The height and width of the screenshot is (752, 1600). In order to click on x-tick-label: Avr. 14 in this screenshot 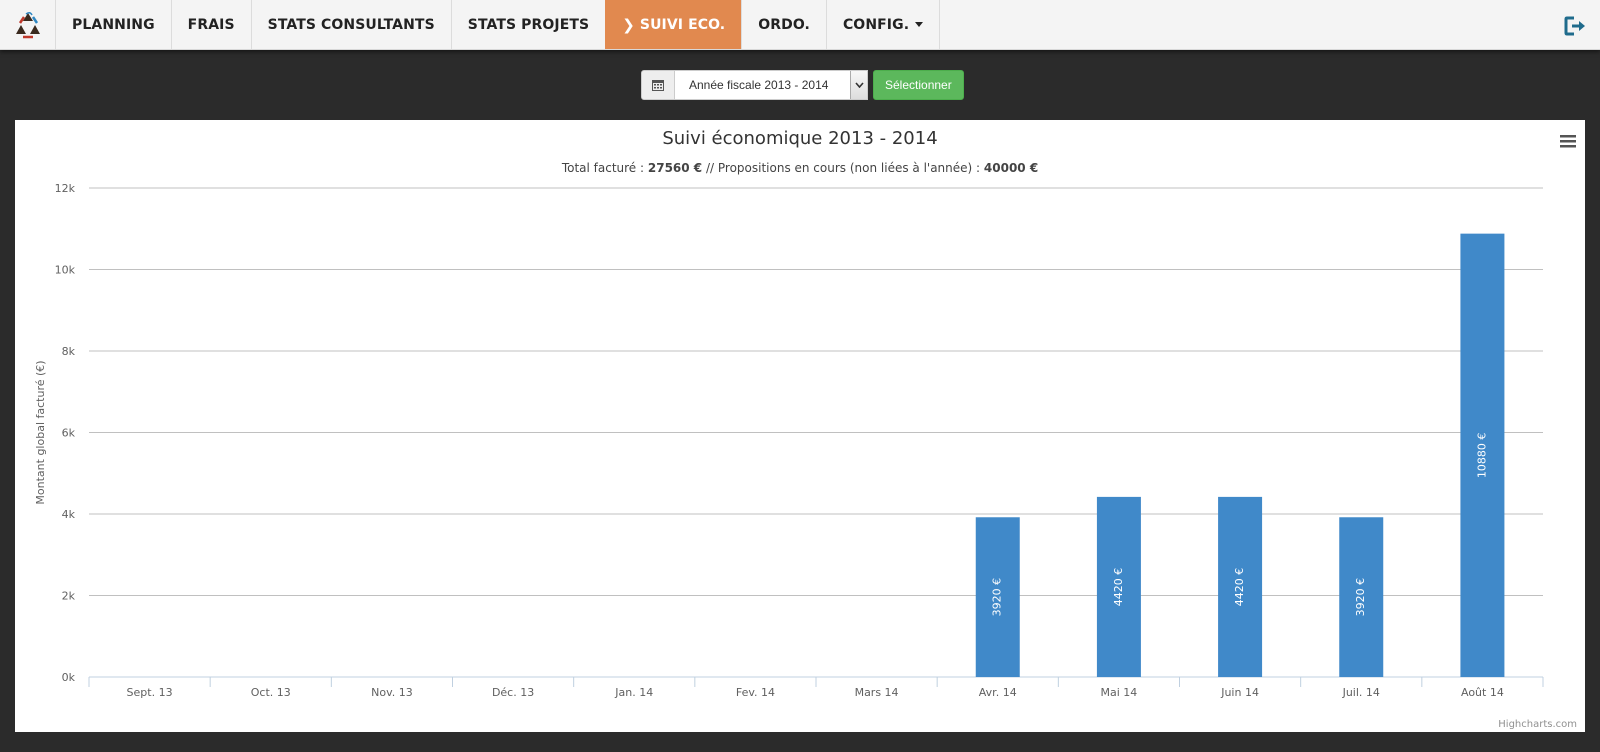, I will do `click(998, 692)`.